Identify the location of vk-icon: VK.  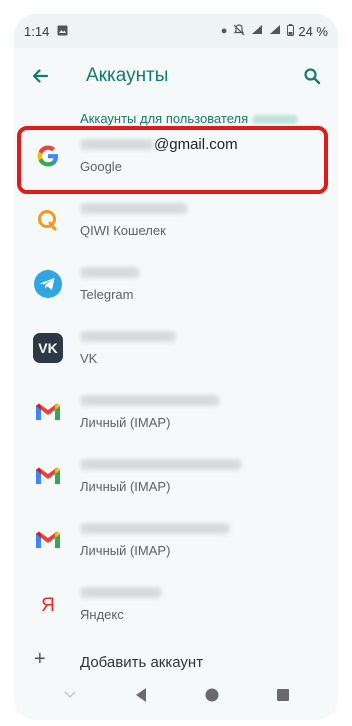
(48, 348).